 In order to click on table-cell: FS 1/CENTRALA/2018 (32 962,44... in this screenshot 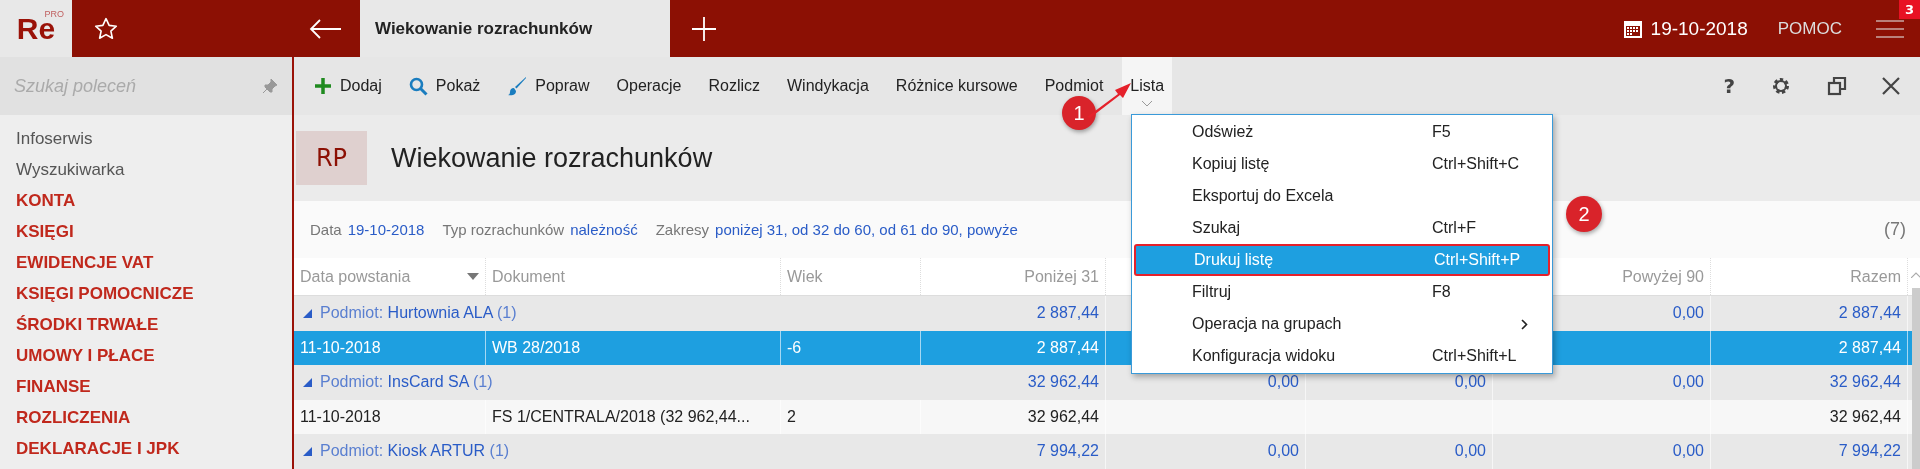, I will do `click(621, 416)`.